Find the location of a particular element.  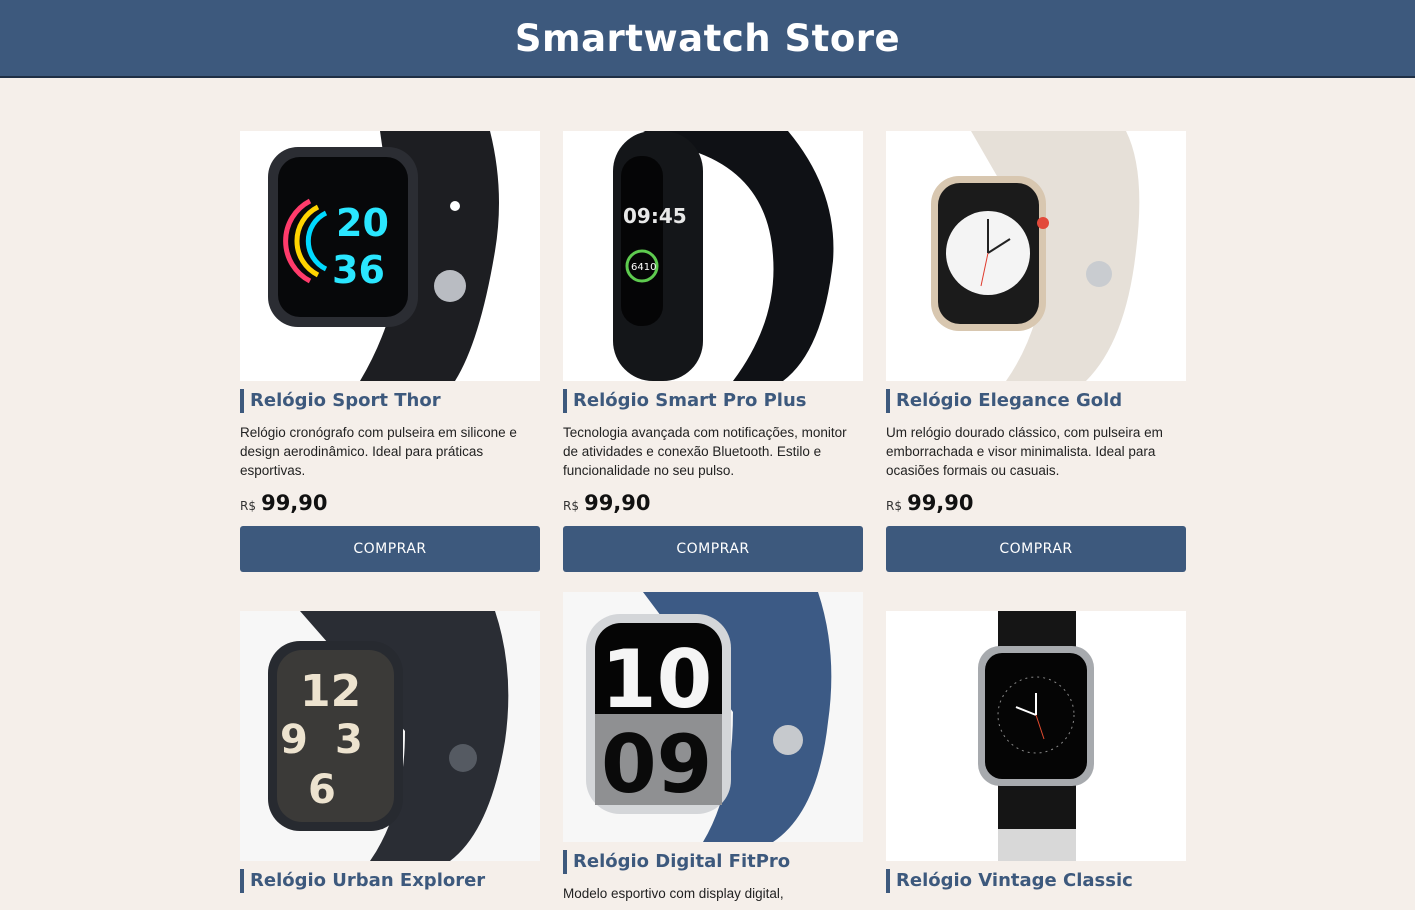

silver-blue-smartwatch-icon: 10 09 is located at coordinates (709, 717).